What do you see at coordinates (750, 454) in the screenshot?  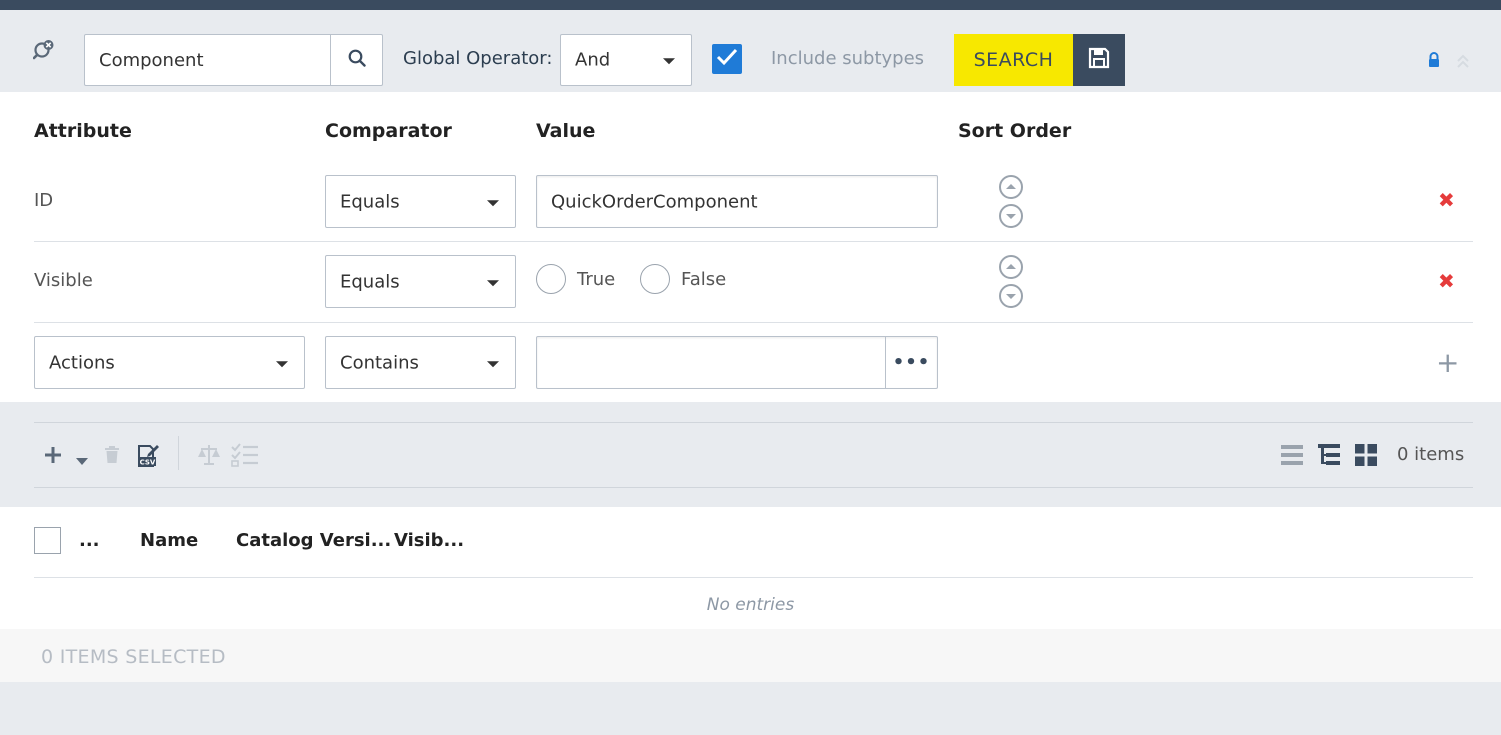 I see `list-toolbar: CSV 0 items` at bounding box center [750, 454].